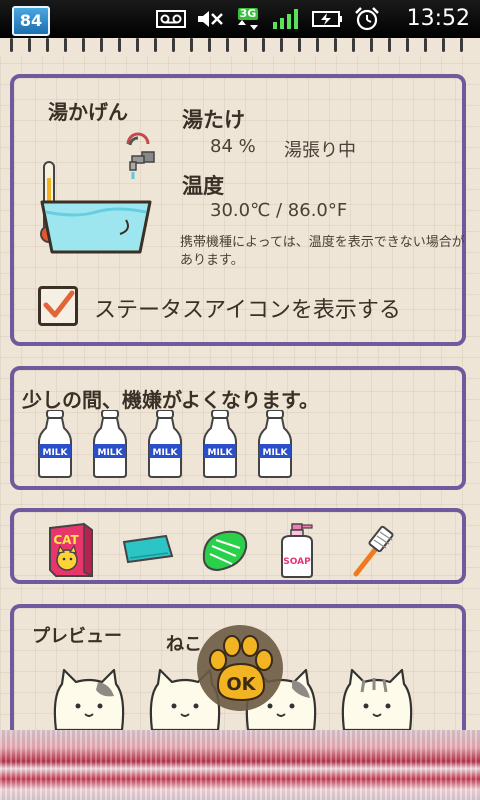 Image resolution: width=480 pixels, height=800 pixels. I want to click on voicemail-icon, so click(171, 19).